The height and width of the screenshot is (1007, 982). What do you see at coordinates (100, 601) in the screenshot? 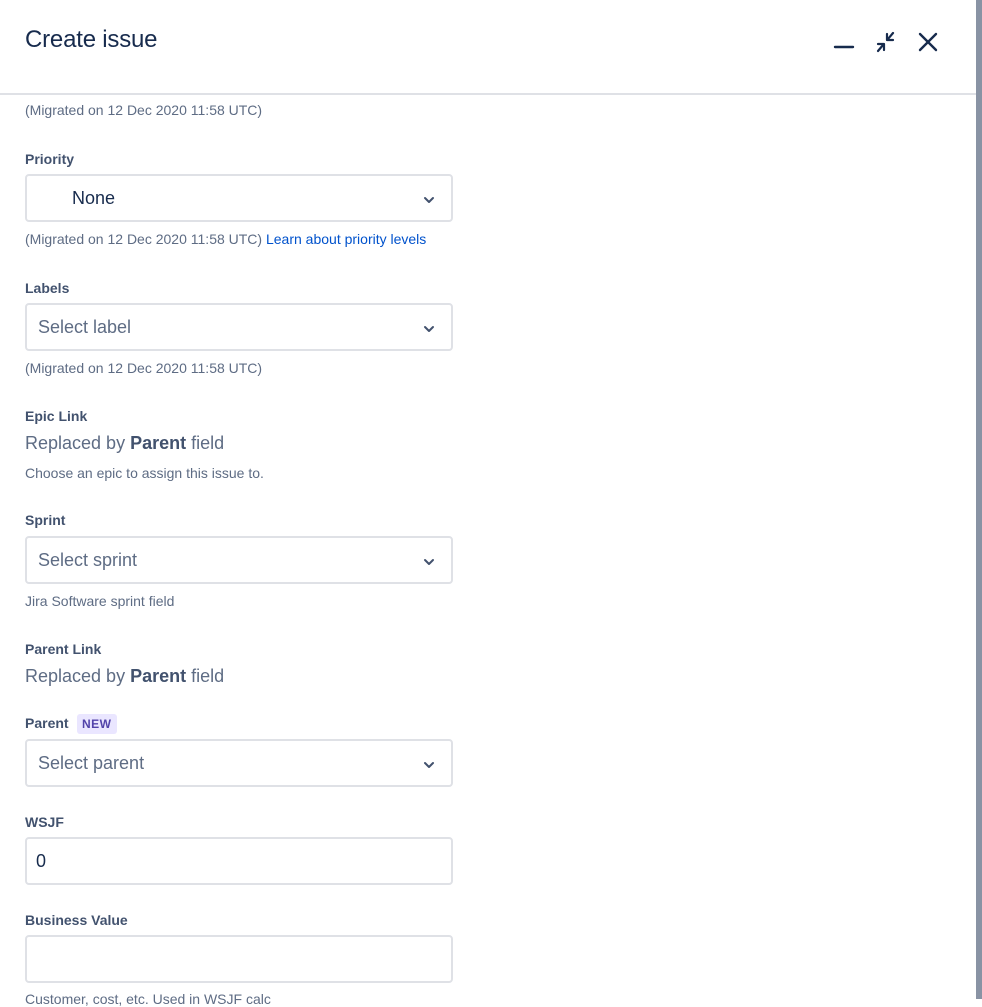
I see `sprint-help: Jira Software sprint field` at bounding box center [100, 601].